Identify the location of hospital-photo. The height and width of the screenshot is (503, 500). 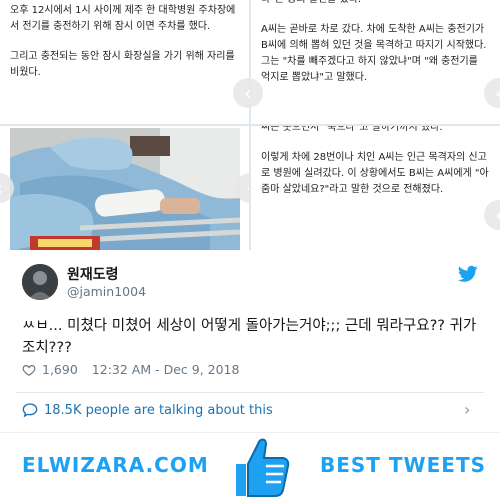
(125, 189).